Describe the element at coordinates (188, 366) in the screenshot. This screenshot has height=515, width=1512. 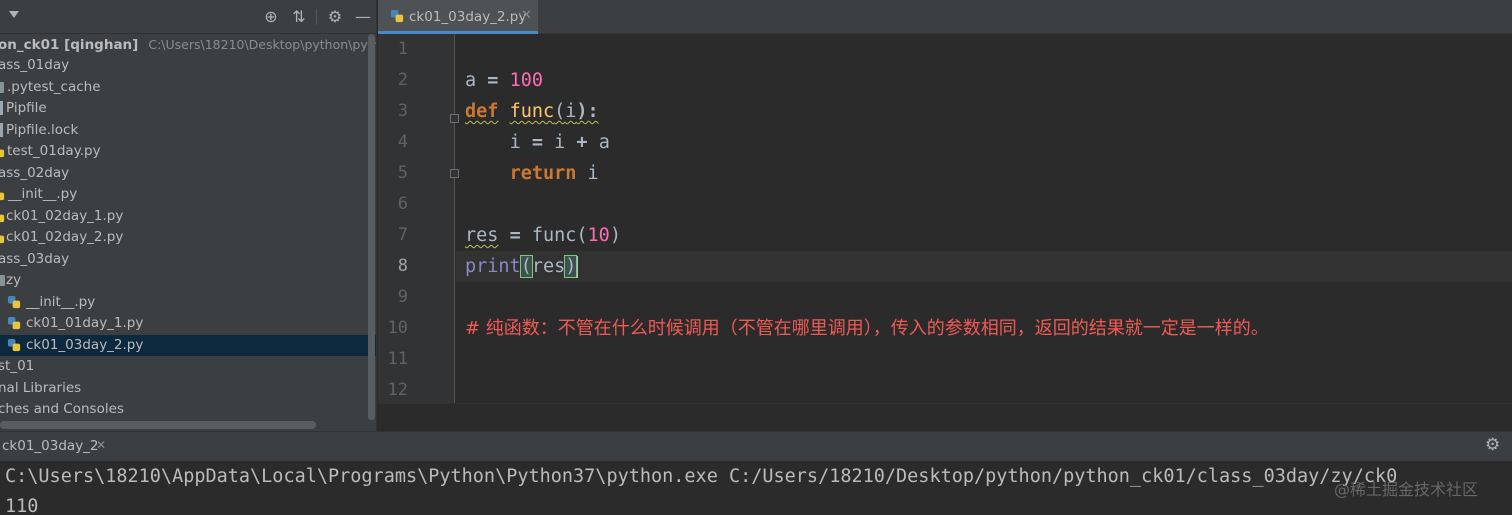
I see `tree-item-folder: st_01` at that location.